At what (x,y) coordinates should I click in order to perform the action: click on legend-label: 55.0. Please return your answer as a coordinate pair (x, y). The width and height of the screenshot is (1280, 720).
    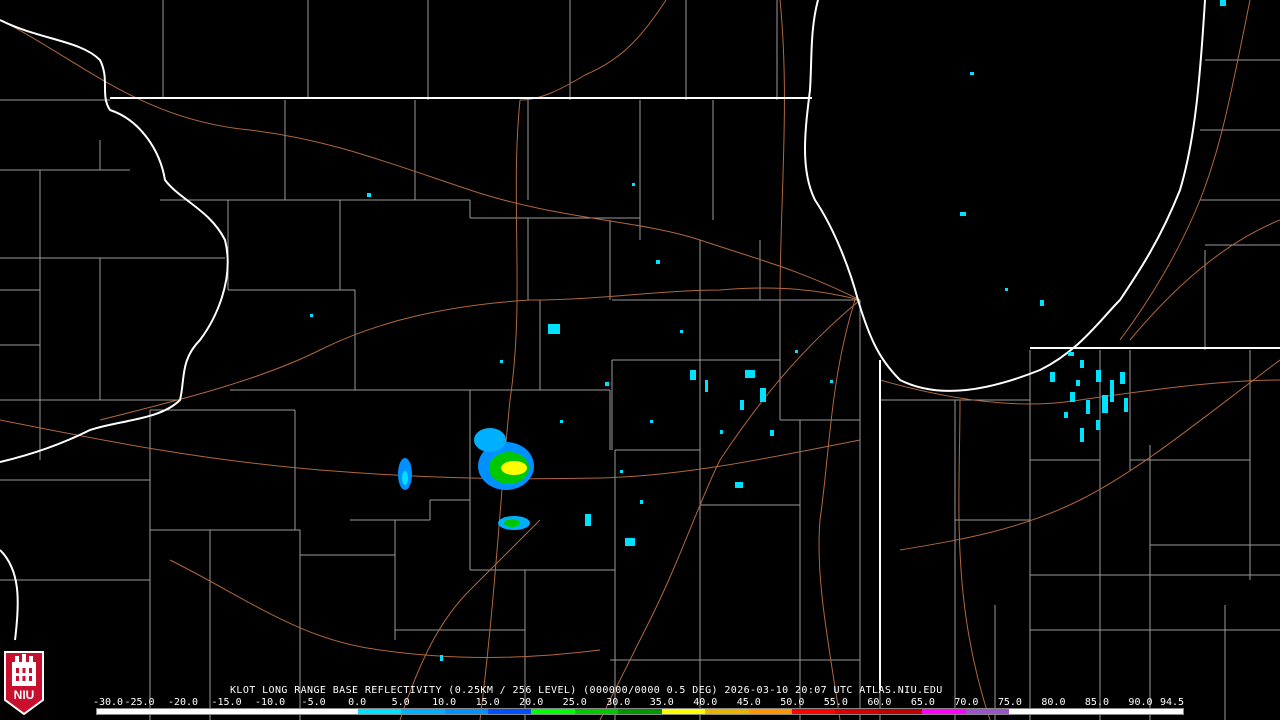
    Looking at the image, I should click on (835, 702).